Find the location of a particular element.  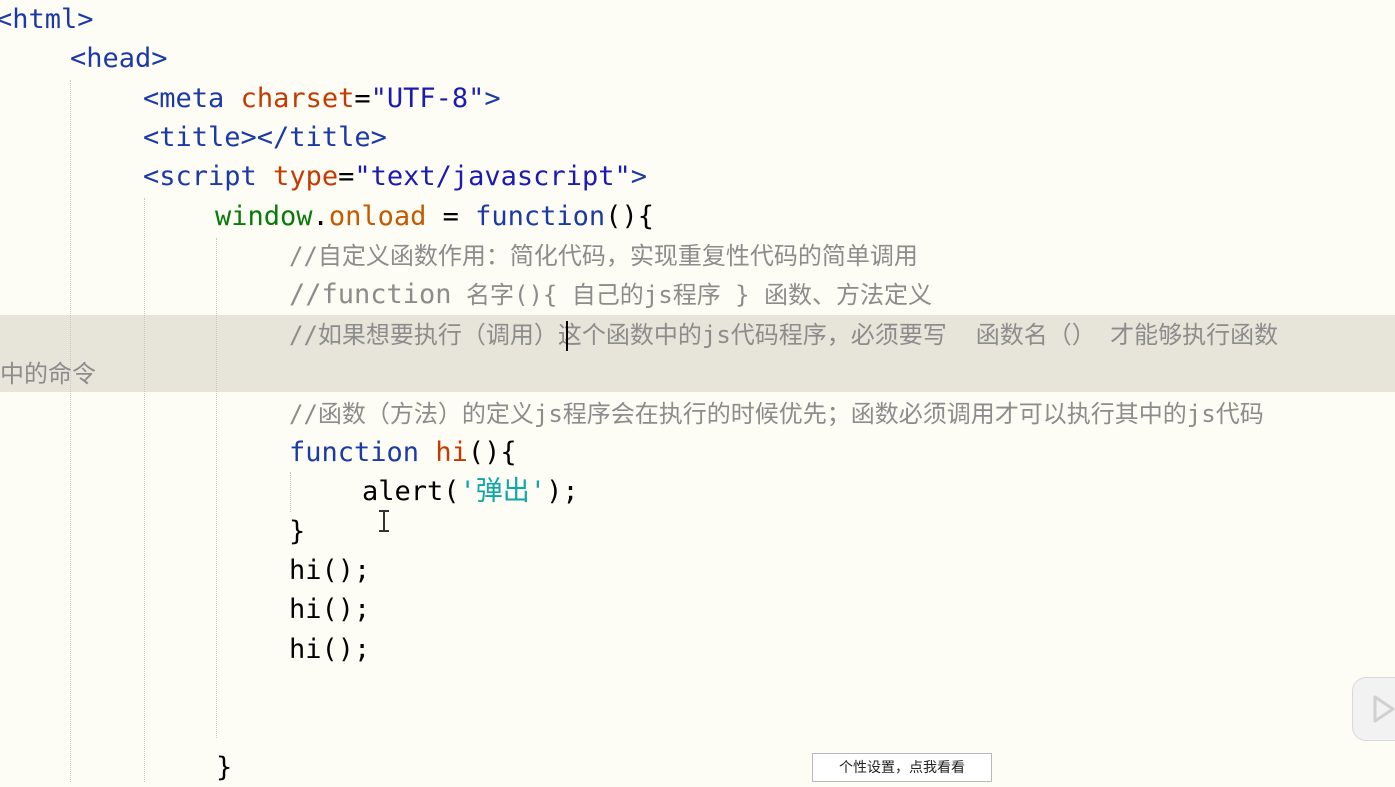

code-line: alert('弹出'); is located at coordinates (470, 491).